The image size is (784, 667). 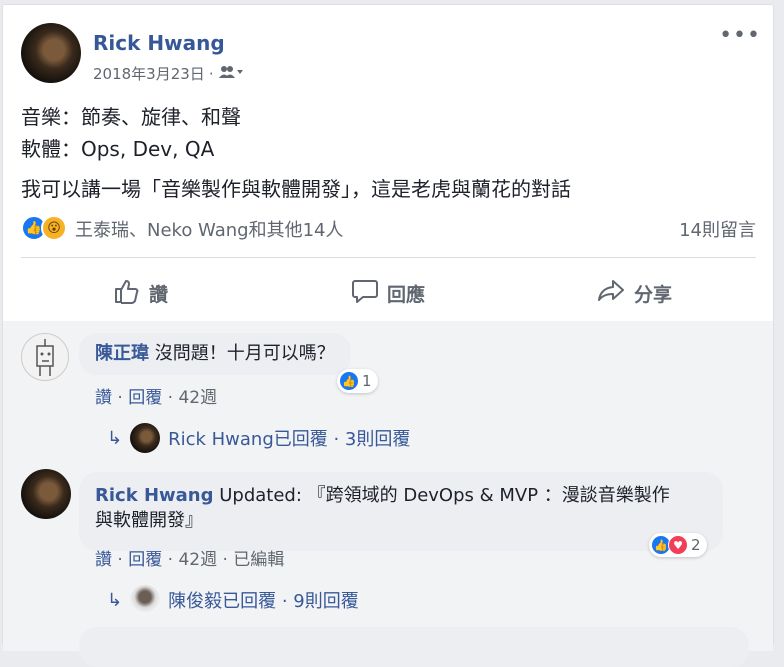 I want to click on love-reaction-icon: ♥, so click(x=678, y=545).